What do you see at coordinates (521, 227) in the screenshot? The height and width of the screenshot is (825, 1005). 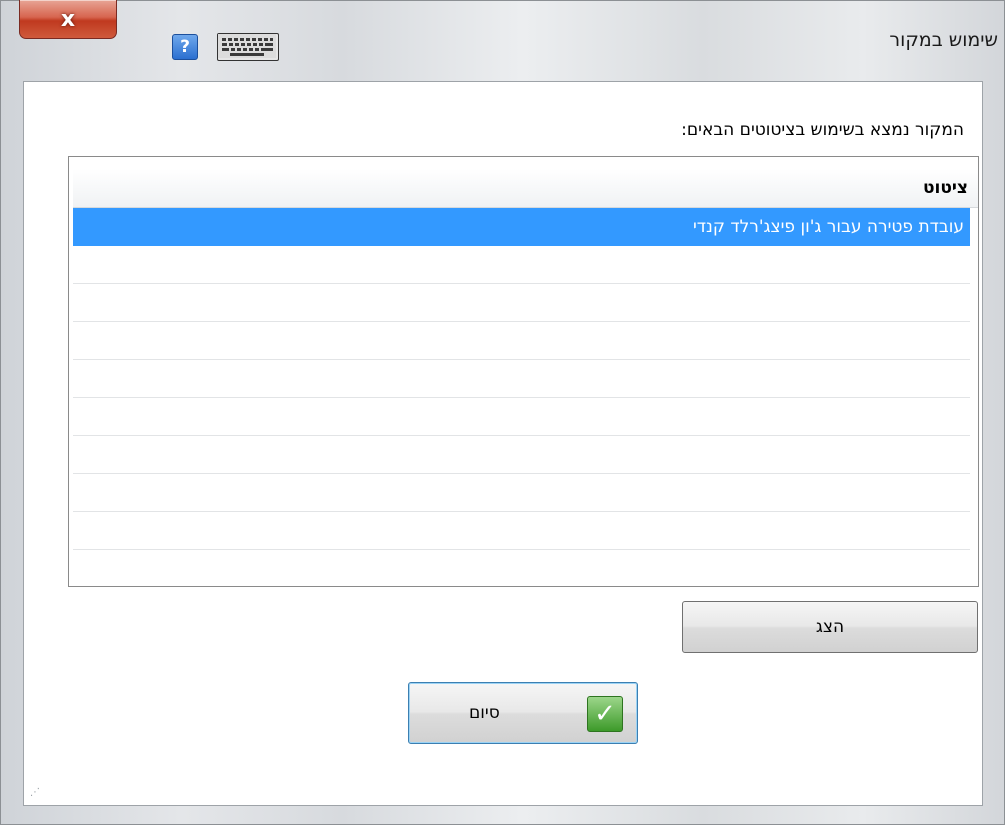 I see `list-row: עובדת פטירה עבור ג'ון פיצג'רלד קנדי` at bounding box center [521, 227].